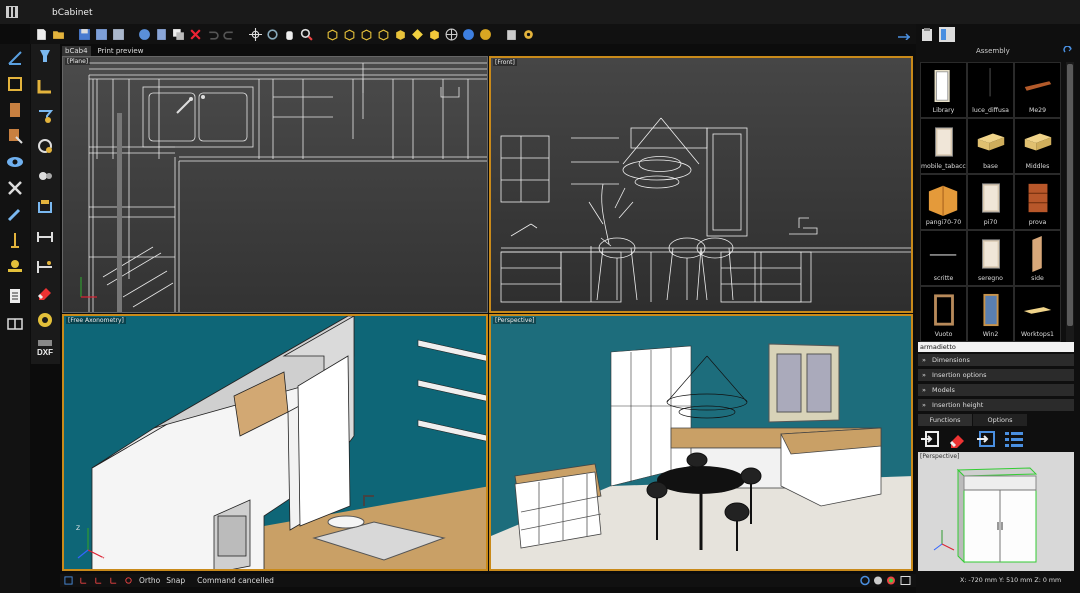 This screenshot has height=593, width=1080. What do you see at coordinates (943, 314) in the screenshot?
I see `assembly-item: Vuoto` at bounding box center [943, 314].